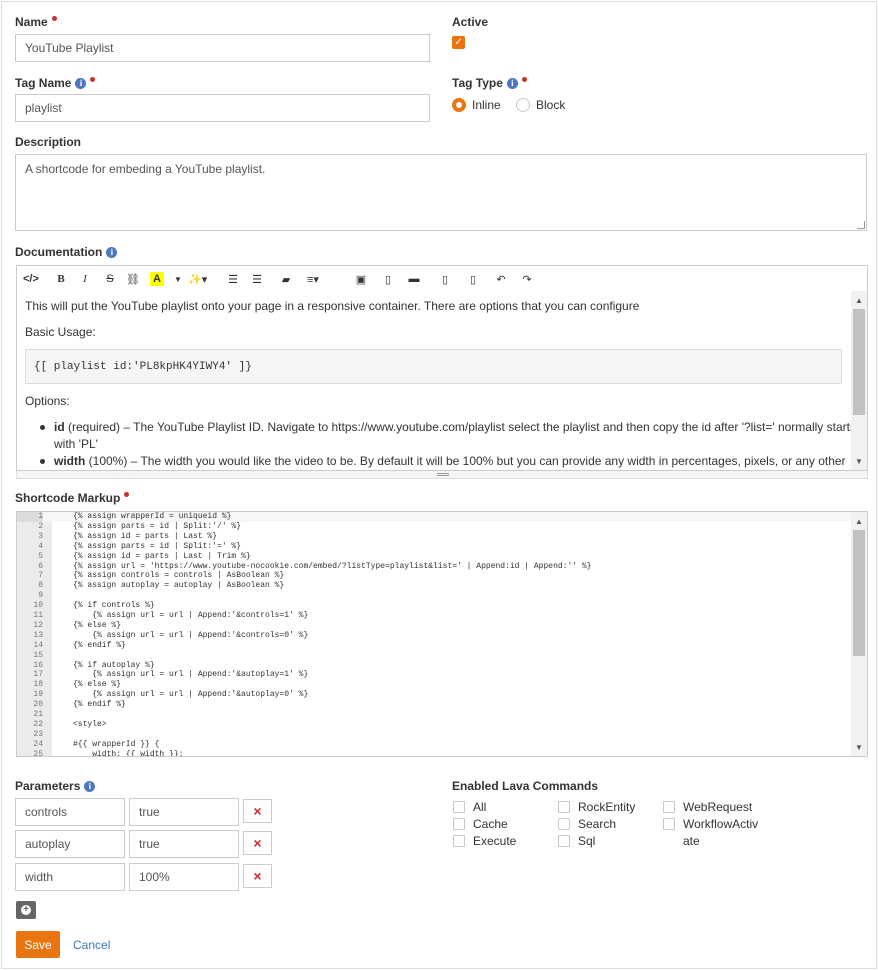 The width and height of the screenshot is (878, 970). What do you see at coordinates (459, 824) in the screenshot?
I see `lava-checkbox-cache` at bounding box center [459, 824].